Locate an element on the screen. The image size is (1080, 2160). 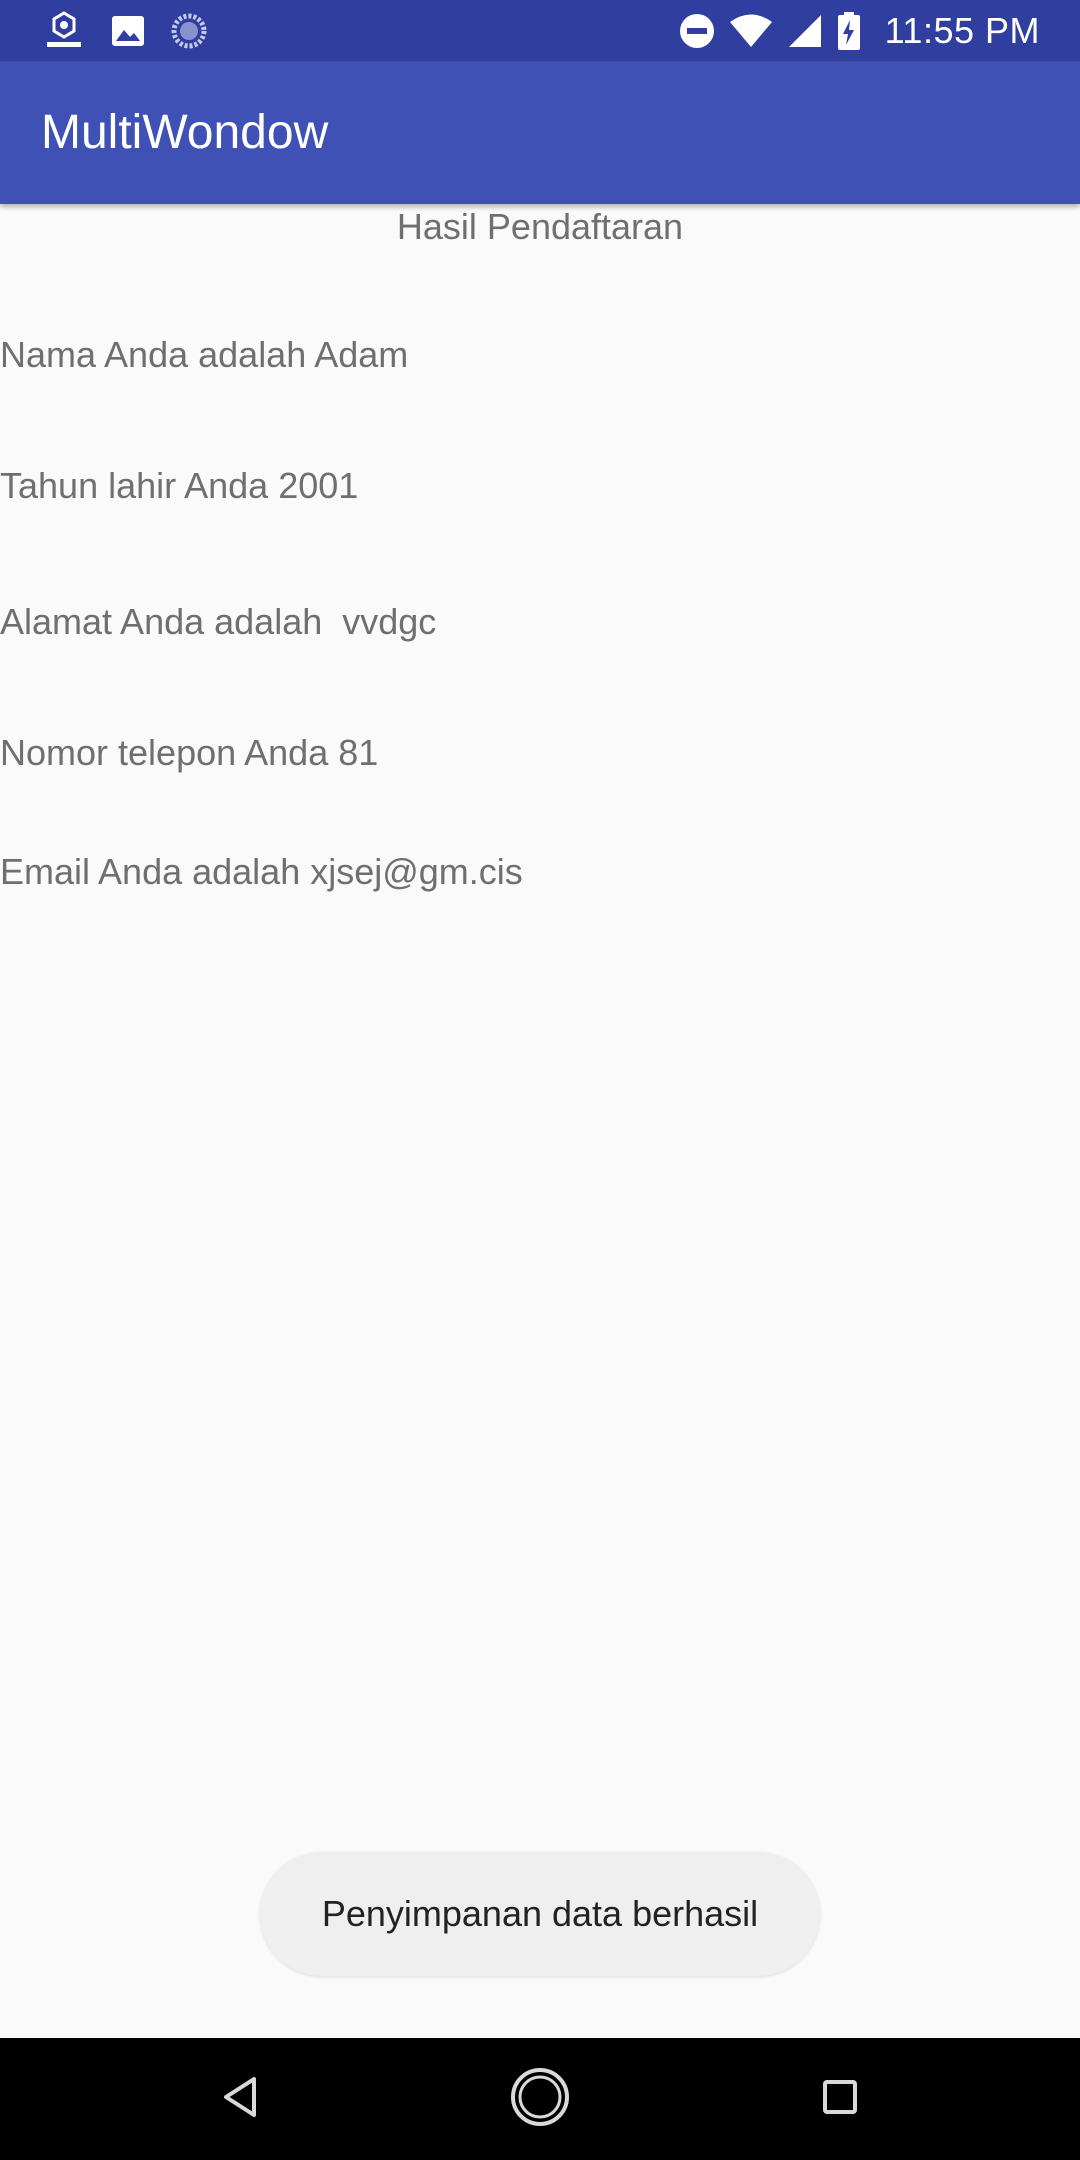
recent-apps-button is located at coordinates (840, 2099).